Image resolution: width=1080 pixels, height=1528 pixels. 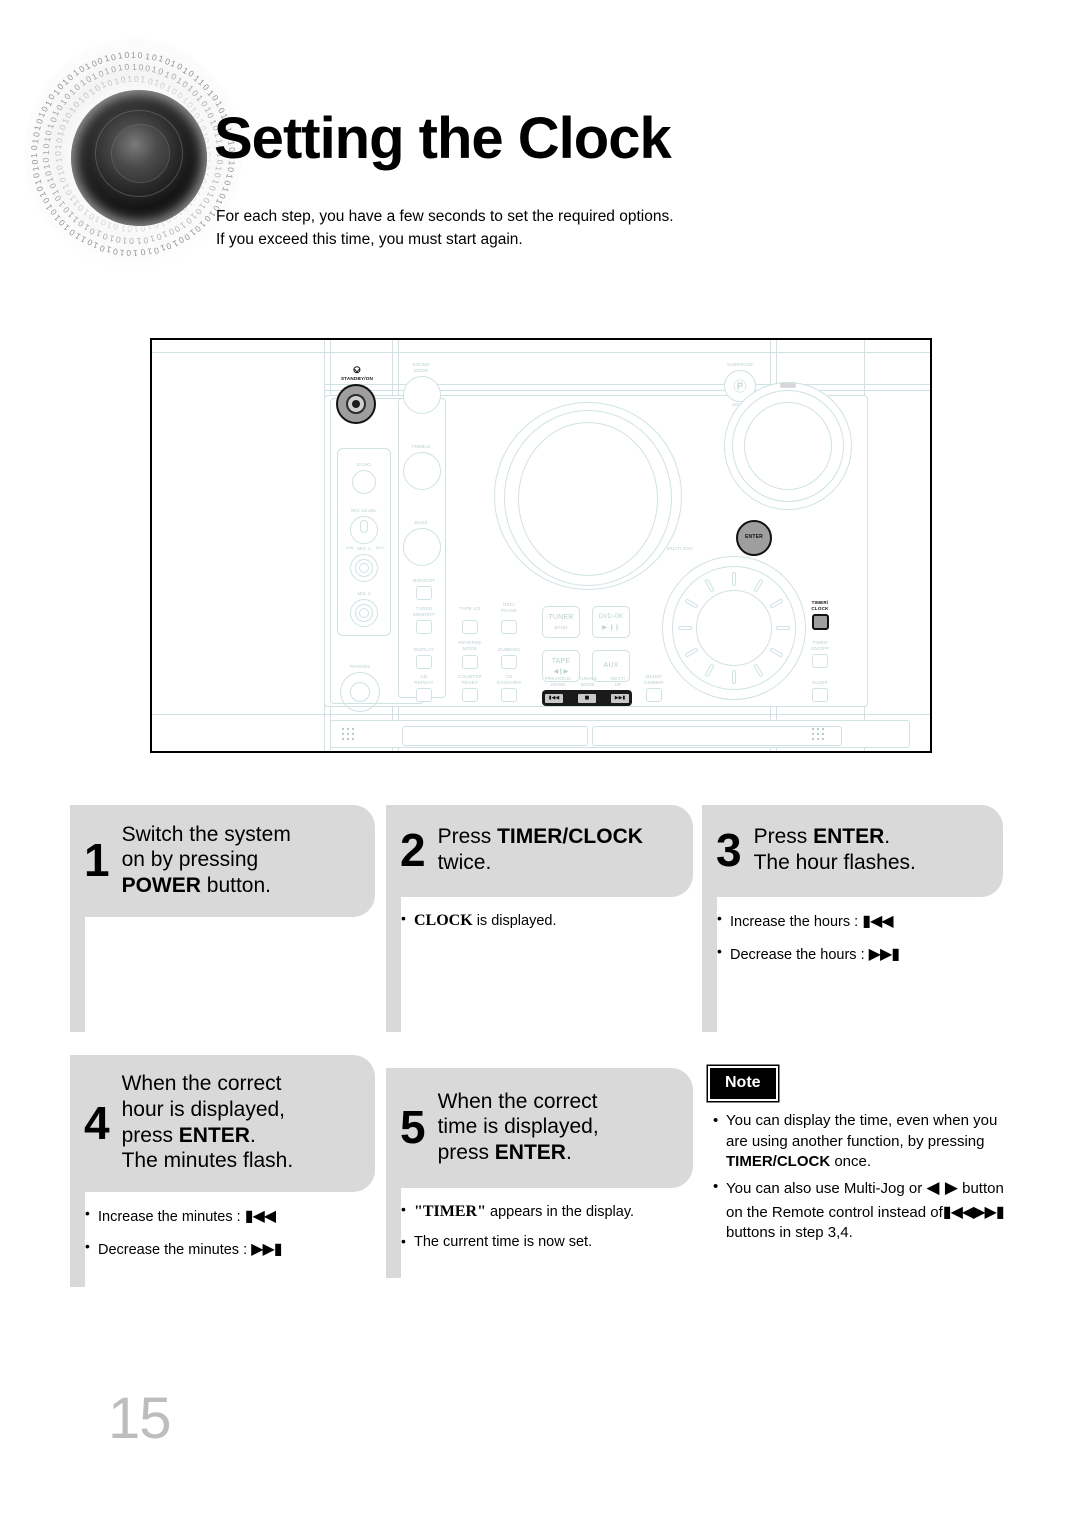 What do you see at coordinates (97, 1122) in the screenshot?
I see `step-4-number: 4` at bounding box center [97, 1122].